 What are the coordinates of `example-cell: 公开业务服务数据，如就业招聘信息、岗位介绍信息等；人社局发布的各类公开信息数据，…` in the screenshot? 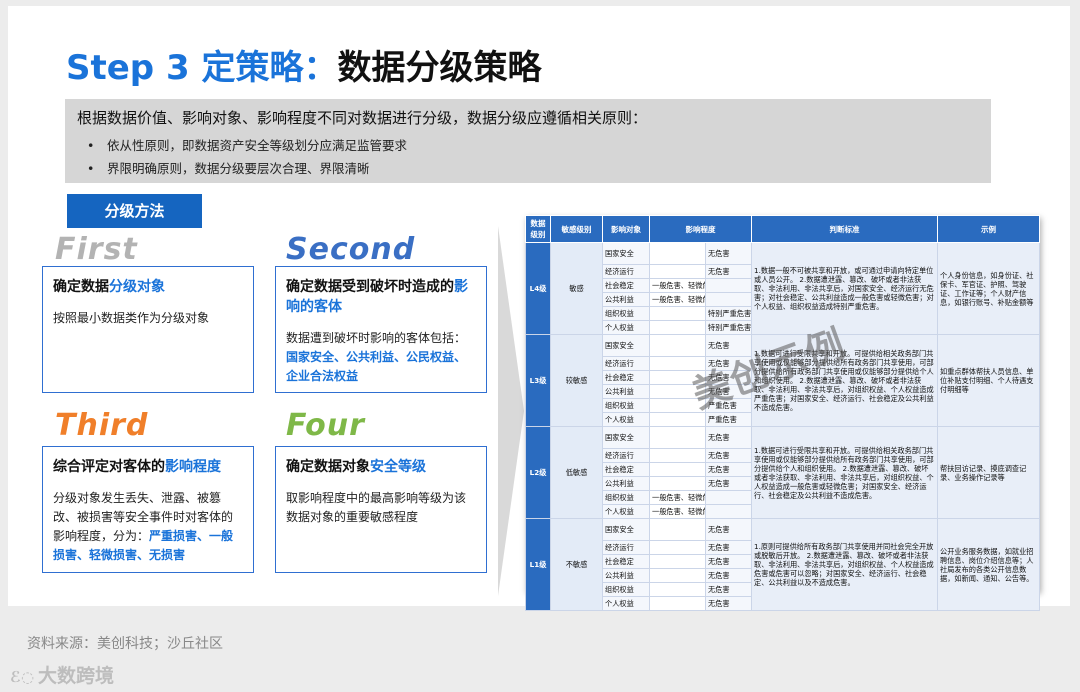 It's located at (988, 564).